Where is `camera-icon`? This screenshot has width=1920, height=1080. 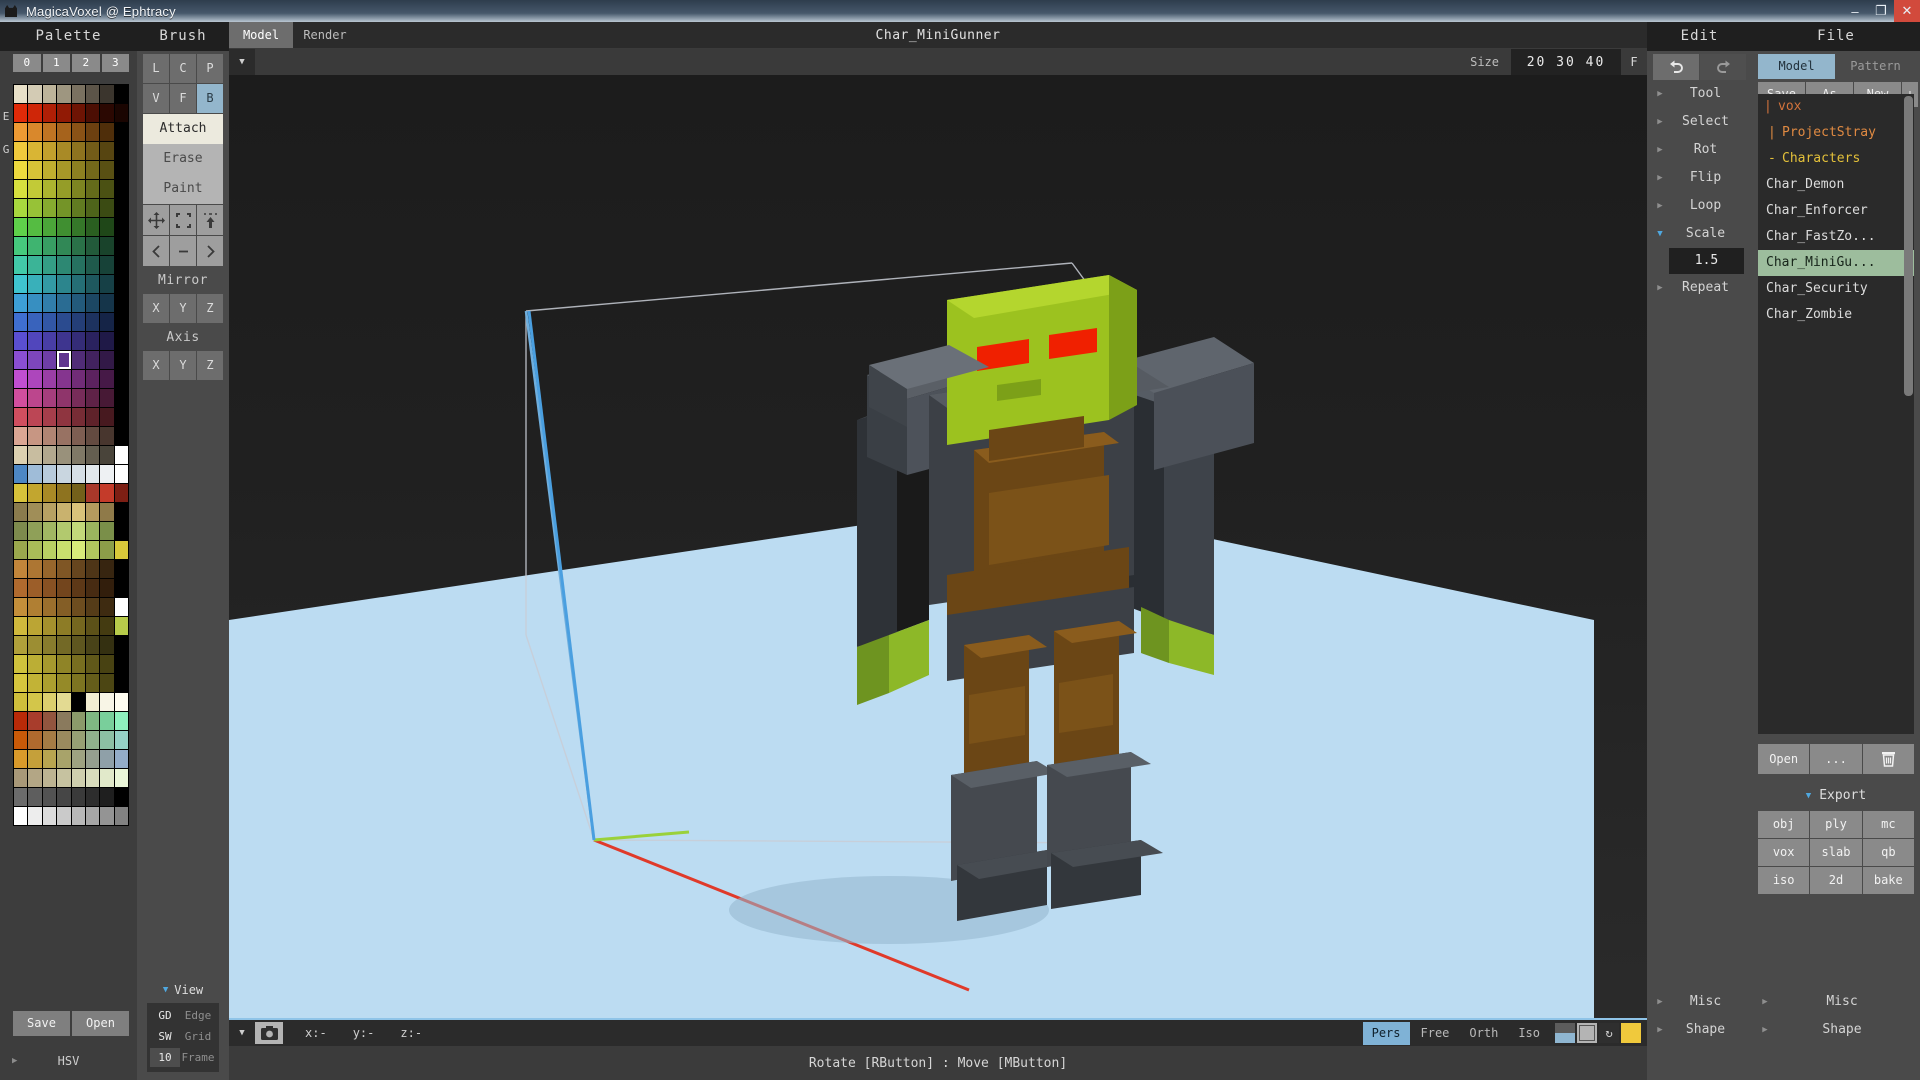 camera-icon is located at coordinates (269, 1033).